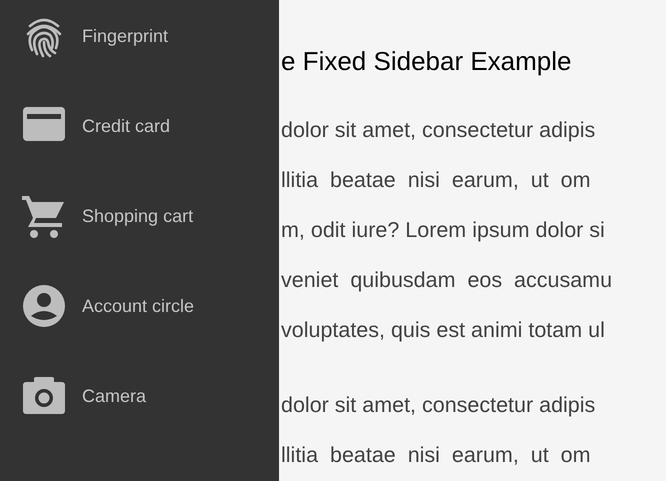 Image resolution: width=666 pixels, height=481 pixels. Describe the element at coordinates (443, 230) in the screenshot. I see `paragraph-line: m, odit iure? Lorem ipsum dolor si` at that location.